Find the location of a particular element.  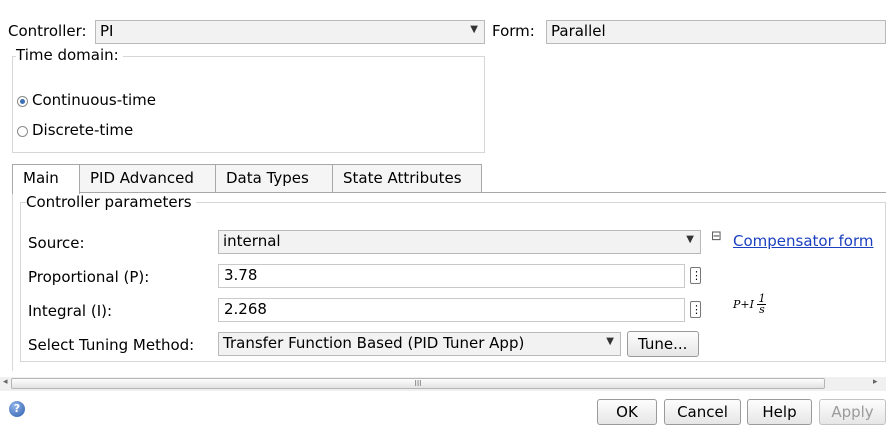

integral-label: Integral (I): is located at coordinates (70, 311).